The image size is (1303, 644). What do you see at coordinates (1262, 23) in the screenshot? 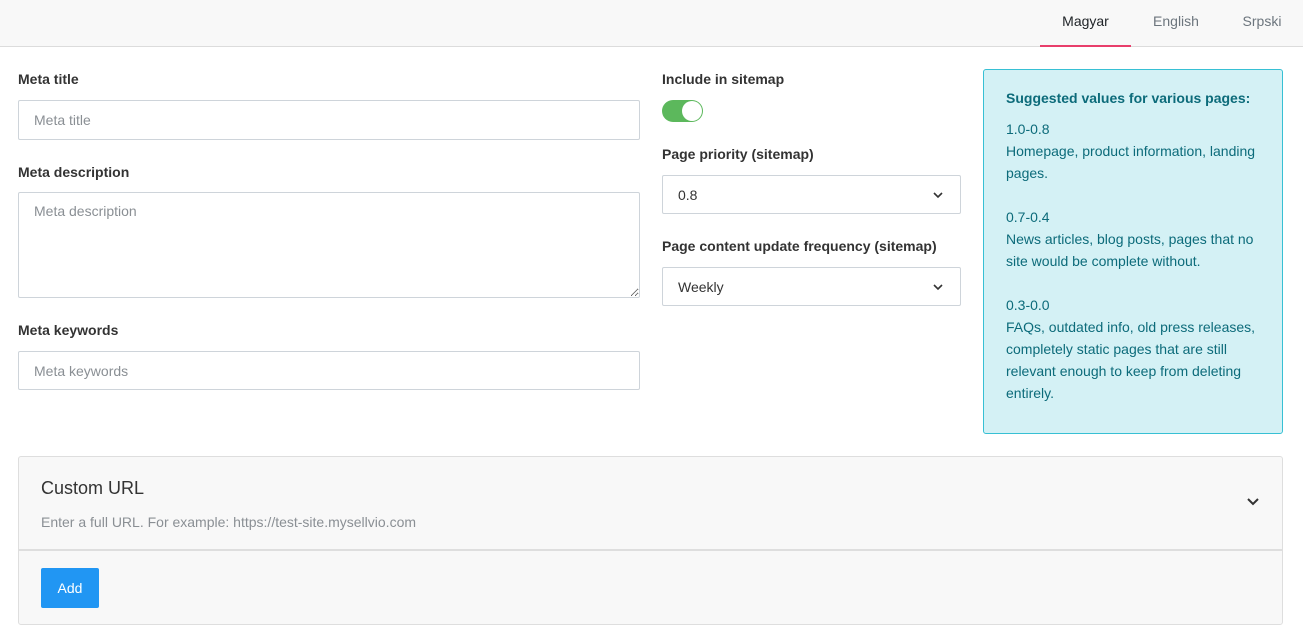
I see `tab-srpski: Srpski` at bounding box center [1262, 23].